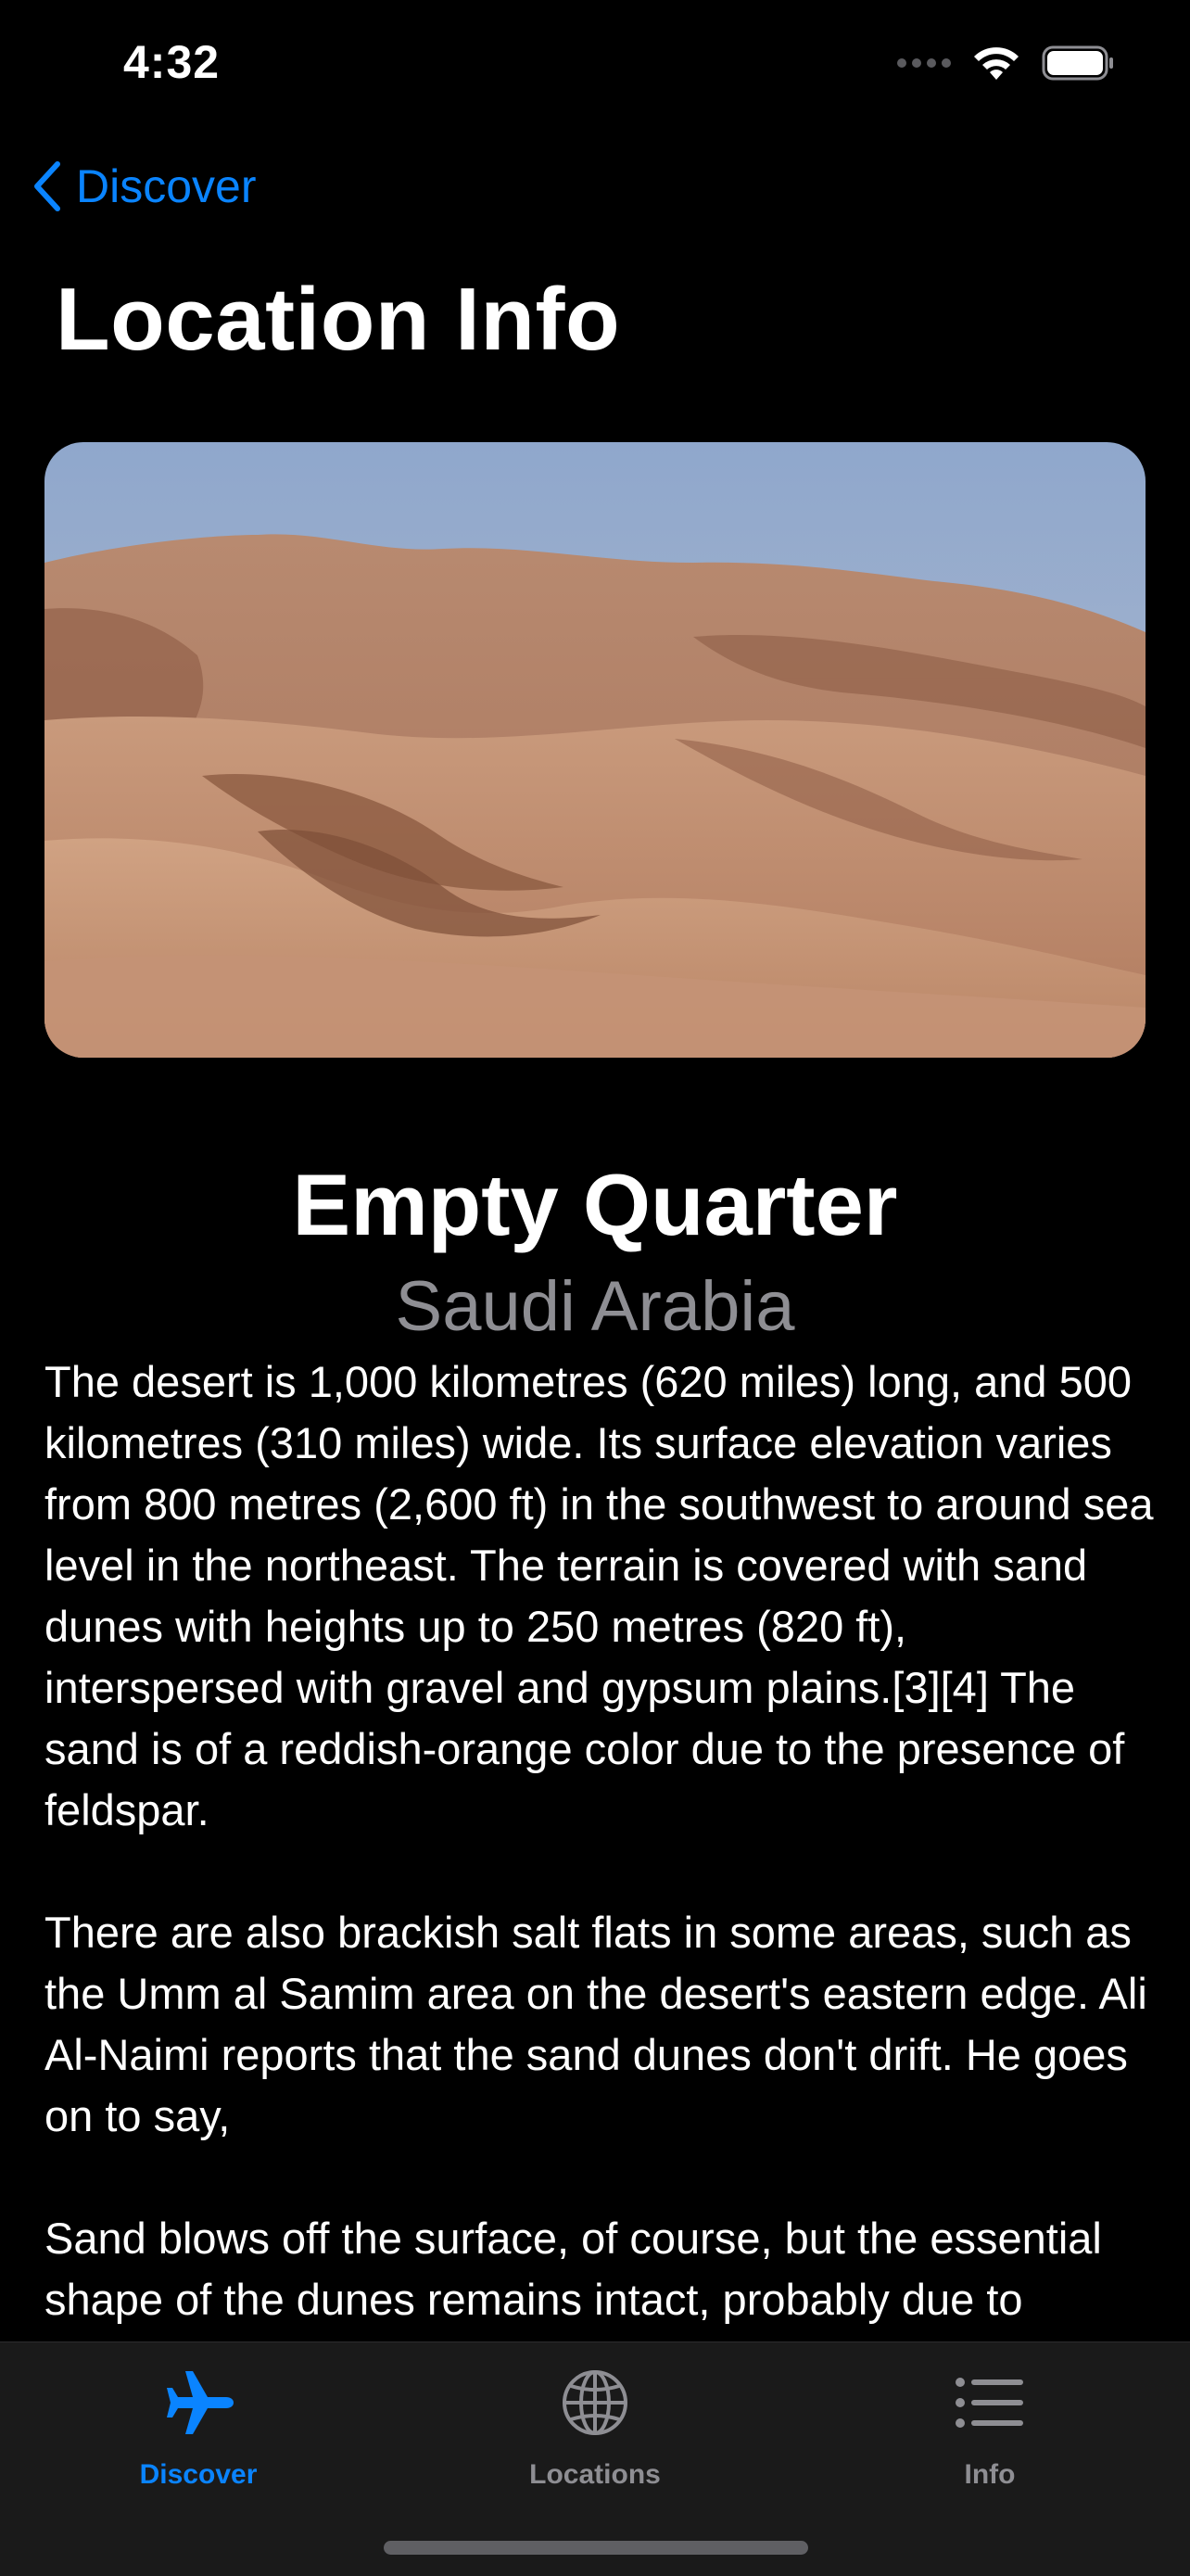 The image size is (1190, 2576). I want to click on tab-locations: Locations, so click(595, 2426).